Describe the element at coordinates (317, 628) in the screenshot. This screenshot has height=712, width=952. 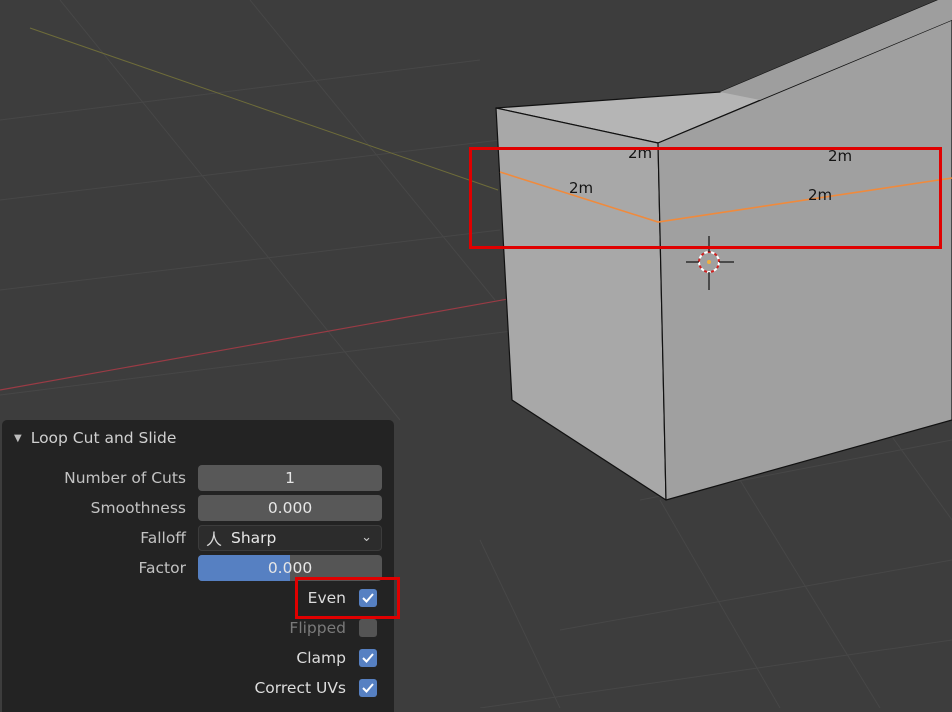
I see `flipped-label: Flipped` at that location.